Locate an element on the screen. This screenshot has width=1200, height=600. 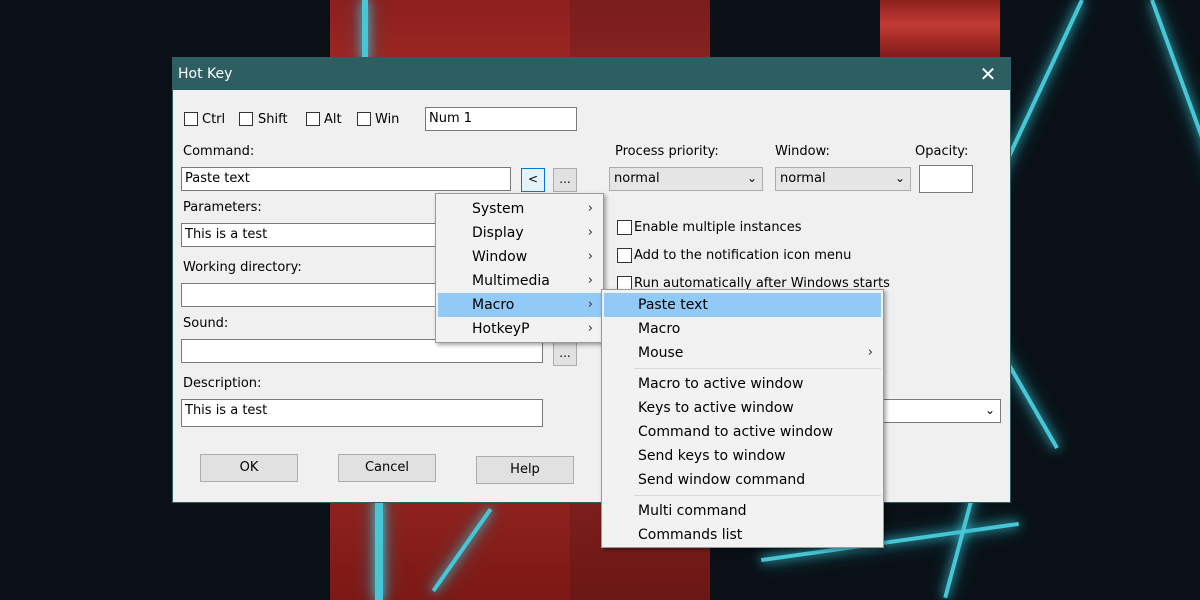
menu-item-hotkeyp: HotkeyP › is located at coordinates (519, 329).